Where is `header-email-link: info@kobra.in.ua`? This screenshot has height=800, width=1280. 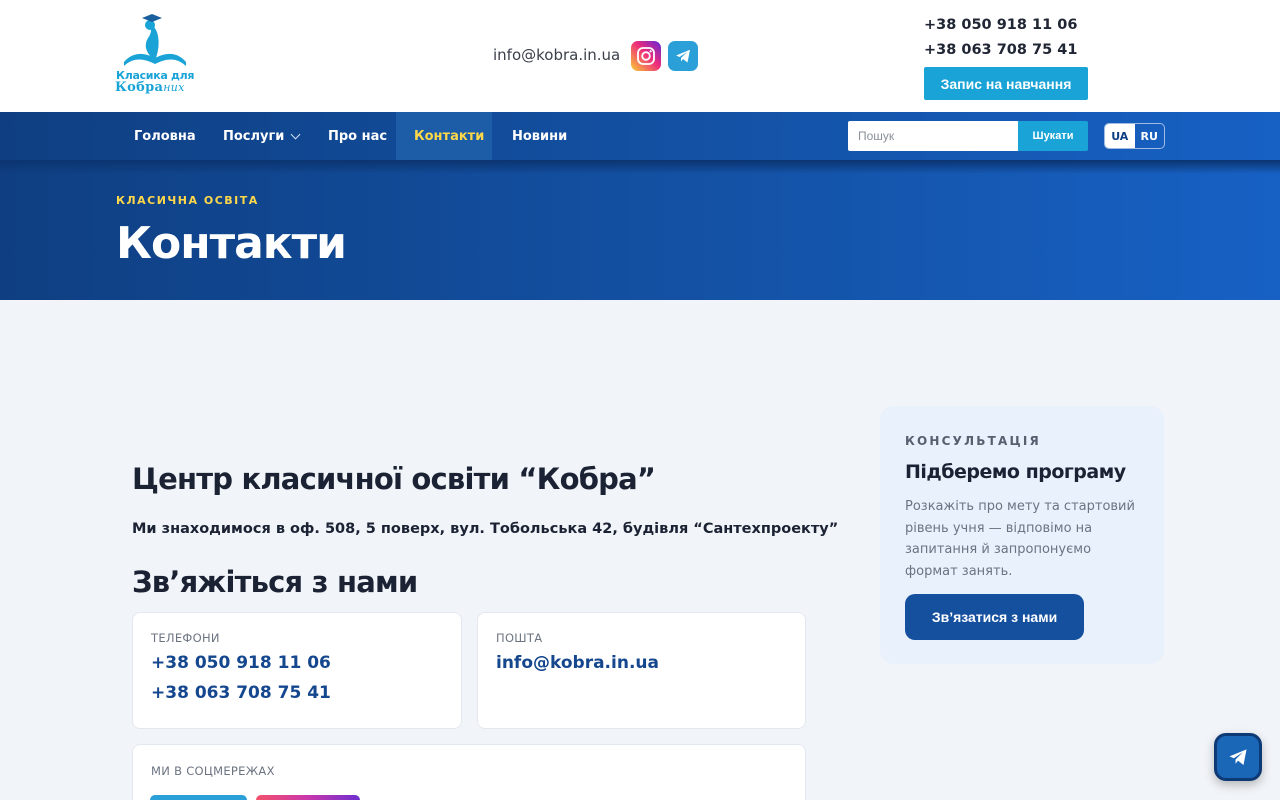 header-email-link: info@kobra.in.ua is located at coordinates (556, 55).